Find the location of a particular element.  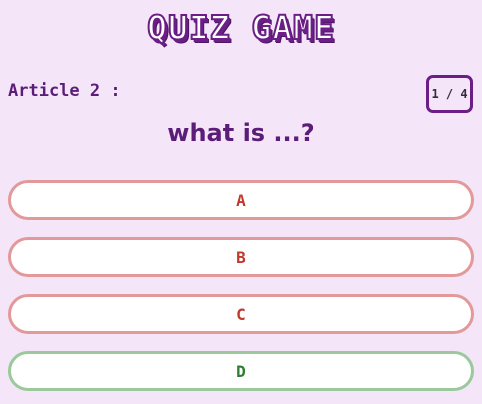

answer-label: A is located at coordinates (241, 200).